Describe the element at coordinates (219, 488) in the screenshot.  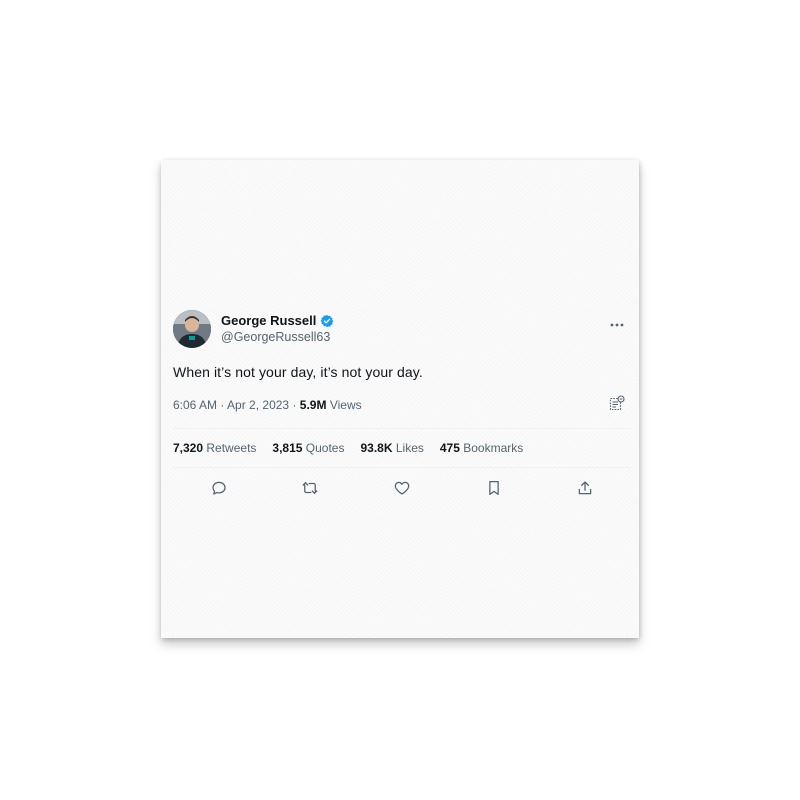
I see `reply-icon` at that location.